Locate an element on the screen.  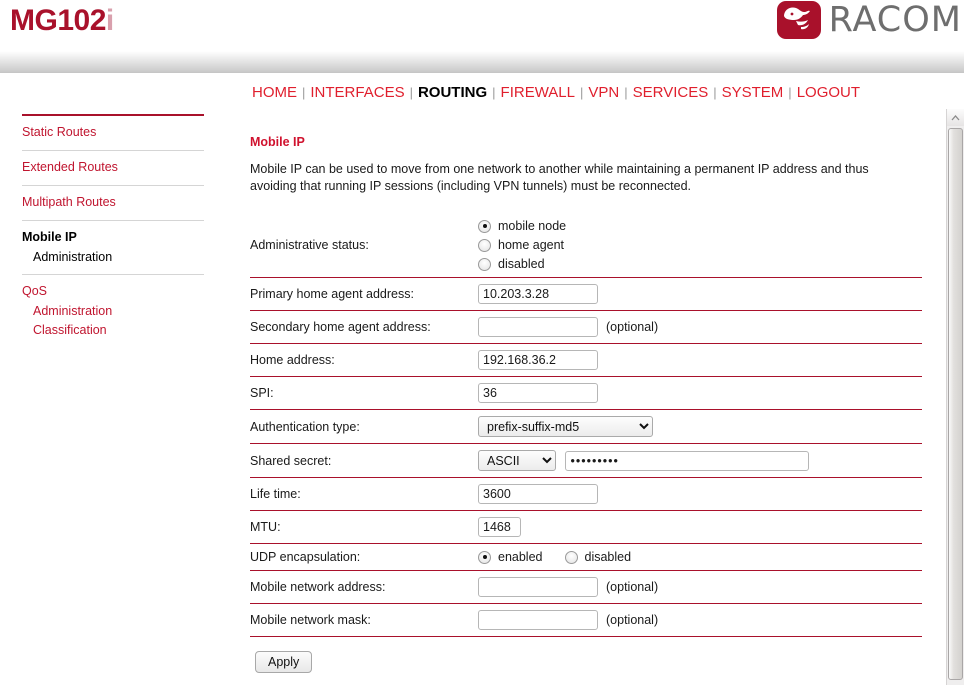
label-shared-secret: Shared secret: is located at coordinates (291, 460).